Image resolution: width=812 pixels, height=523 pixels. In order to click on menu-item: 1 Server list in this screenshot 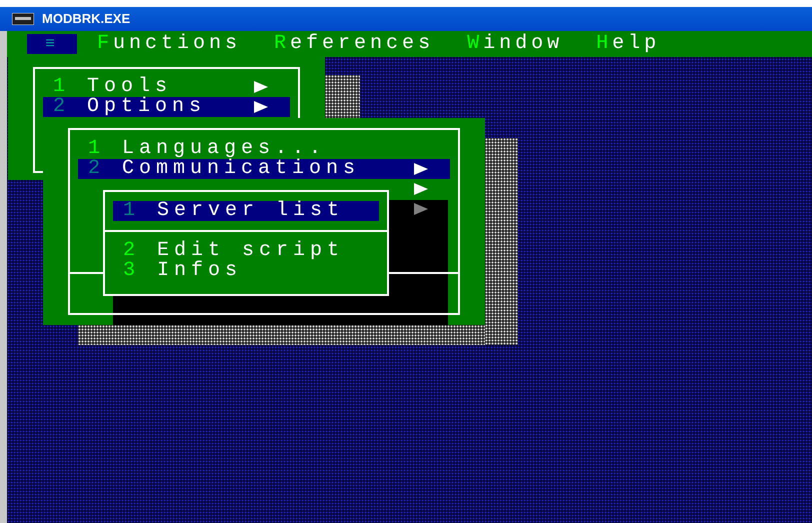, I will do `click(246, 211)`.